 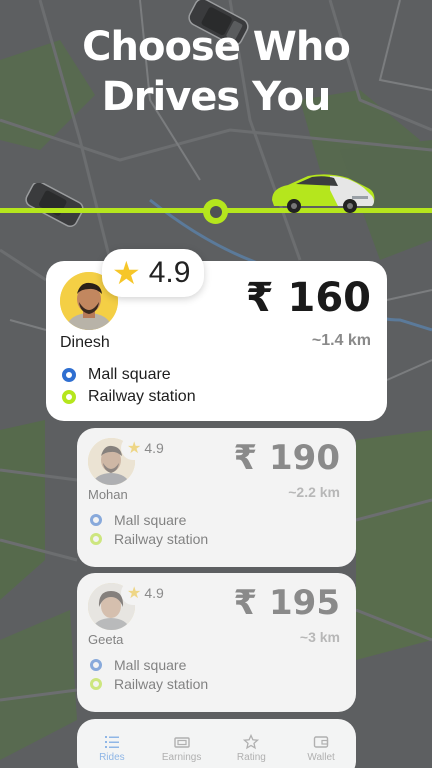 I want to click on fare-price: ₹ 160, so click(x=308, y=298).